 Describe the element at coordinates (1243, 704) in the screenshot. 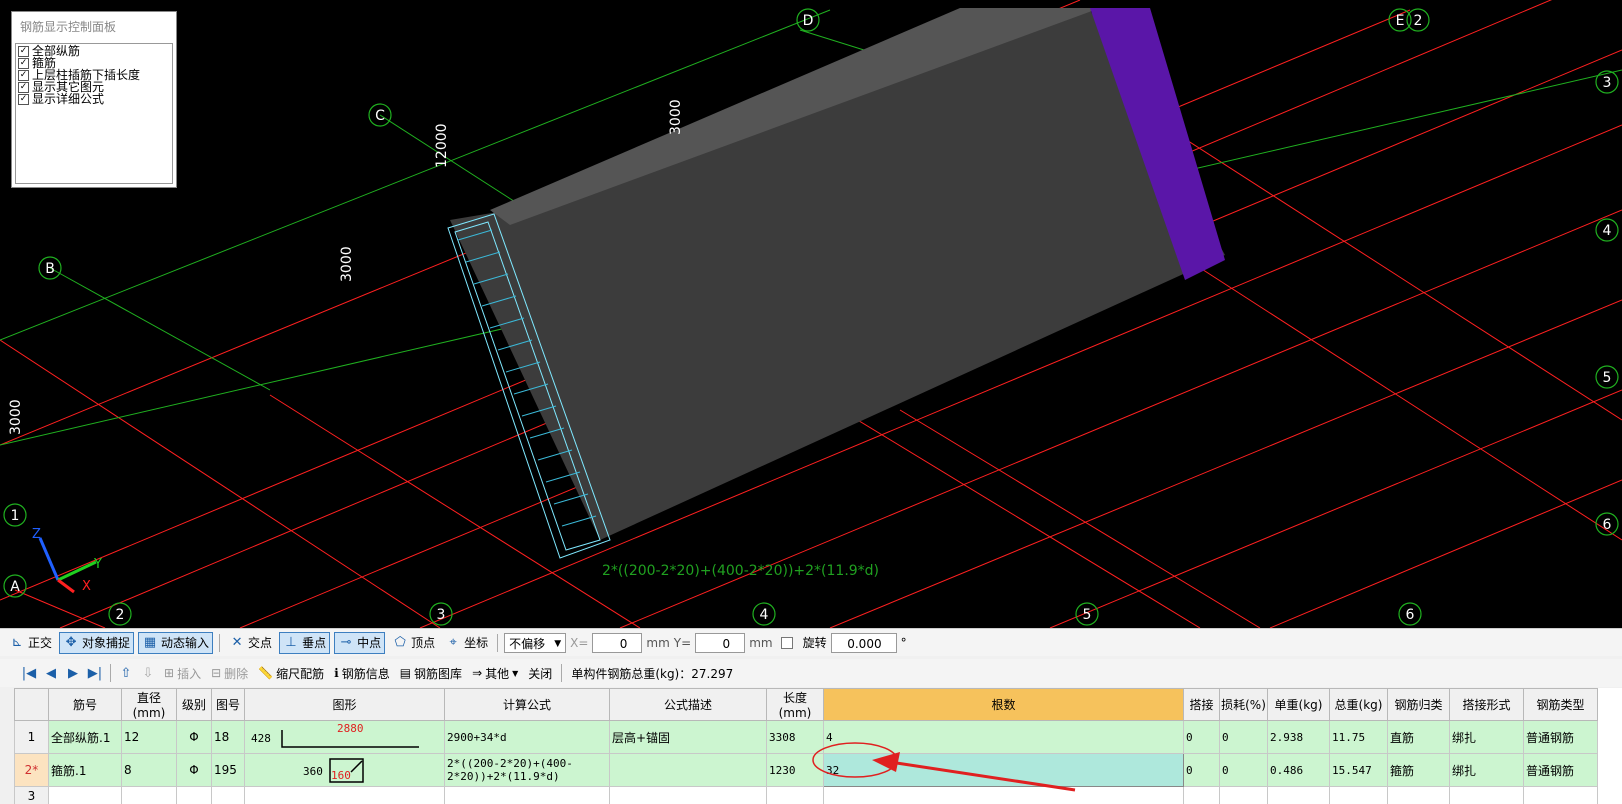

I see `header-loss: 损耗(%)` at that location.